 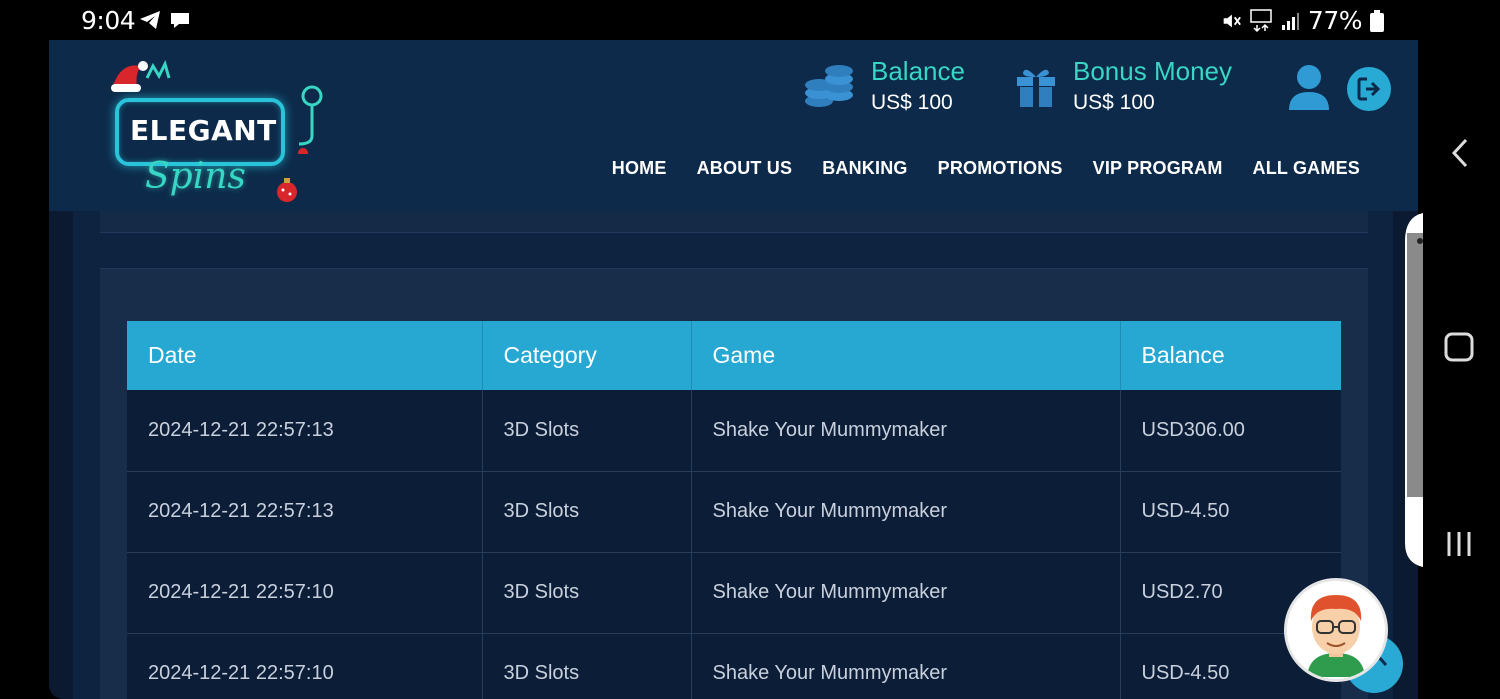 What do you see at coordinates (1377, 20) in the screenshot?
I see `battery-icon` at bounding box center [1377, 20].